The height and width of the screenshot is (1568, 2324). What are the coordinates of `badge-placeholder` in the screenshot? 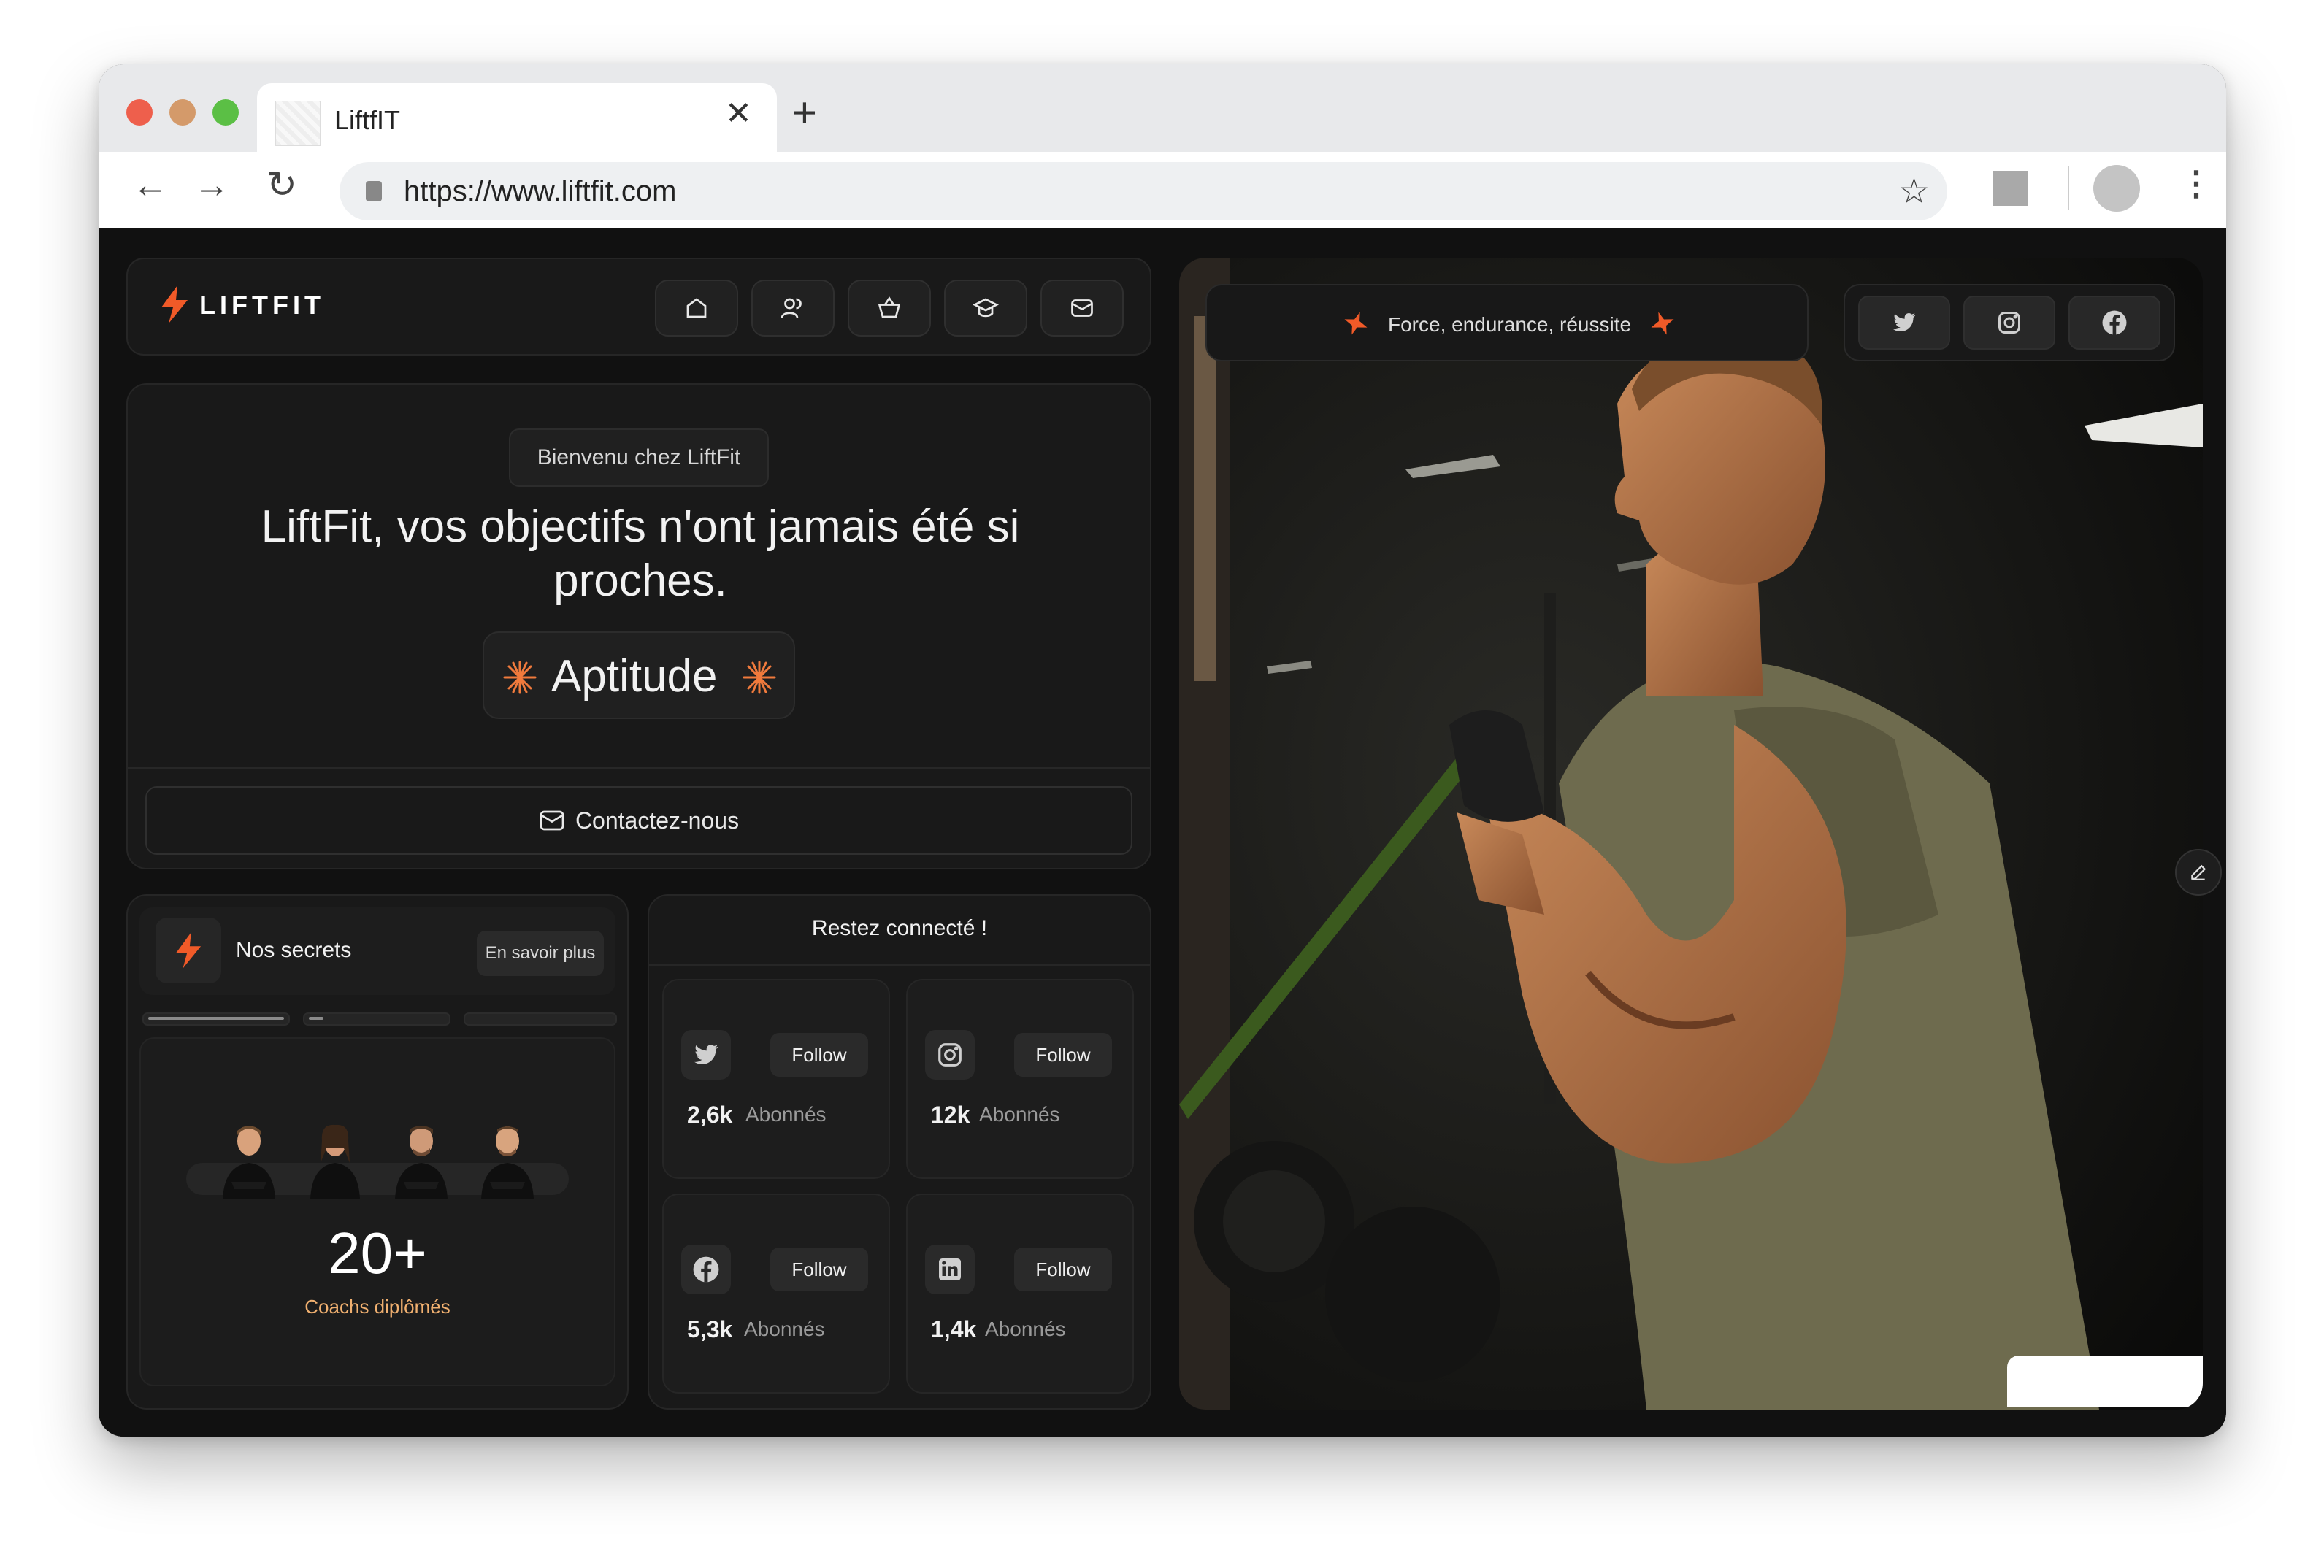 It's located at (2105, 1382).